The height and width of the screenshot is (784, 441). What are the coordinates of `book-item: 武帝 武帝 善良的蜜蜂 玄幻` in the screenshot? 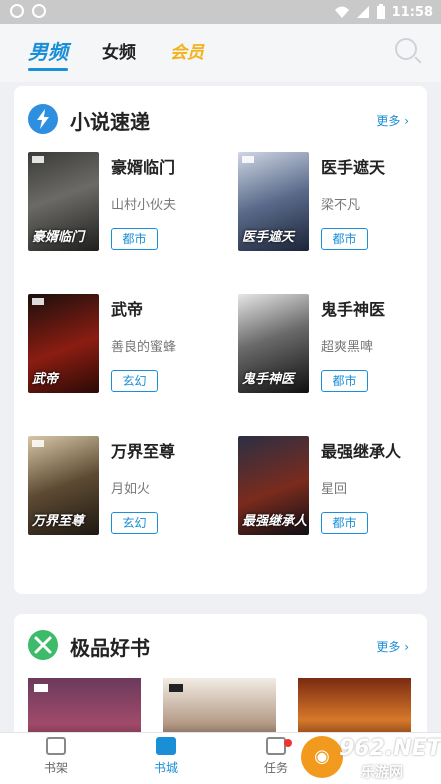 It's located at (118, 344).